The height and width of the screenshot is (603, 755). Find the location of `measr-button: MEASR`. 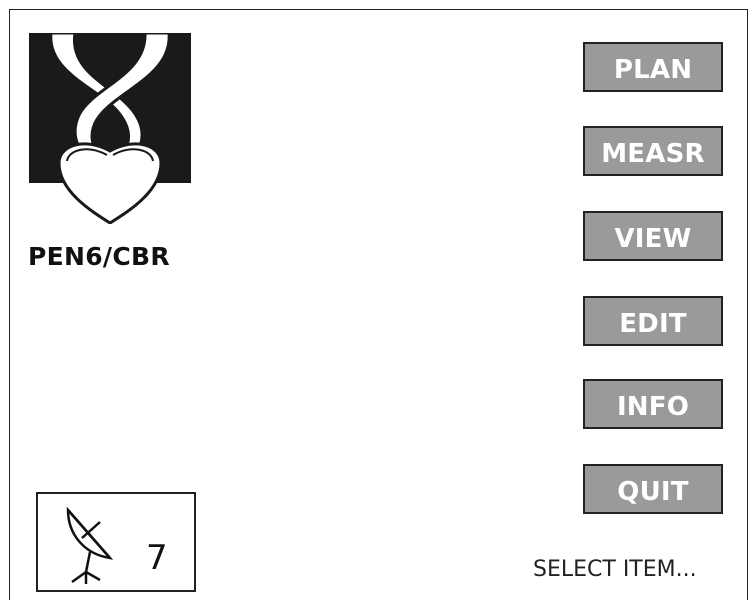

measr-button: MEASR is located at coordinates (653, 151).